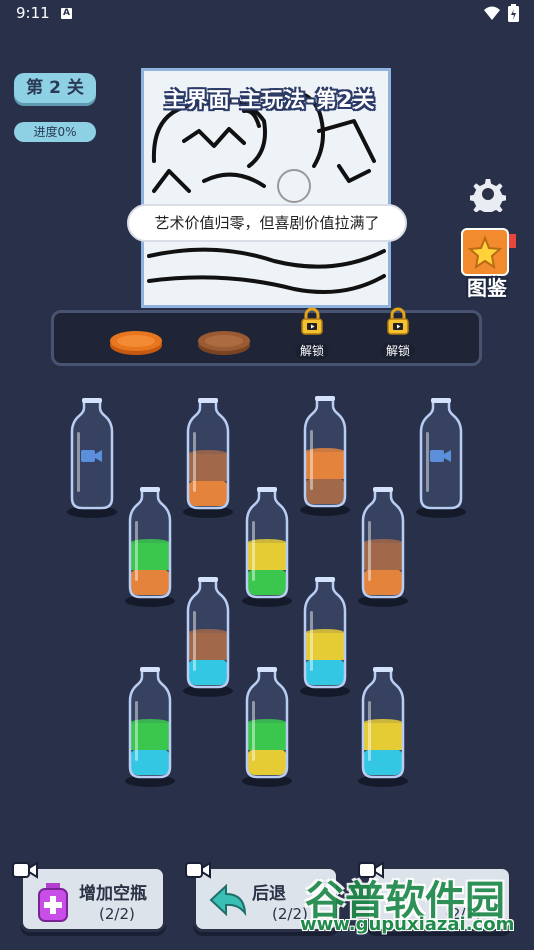 The image size is (534, 950). What do you see at coordinates (492, 13) in the screenshot?
I see `wifi-icon` at bounding box center [492, 13].